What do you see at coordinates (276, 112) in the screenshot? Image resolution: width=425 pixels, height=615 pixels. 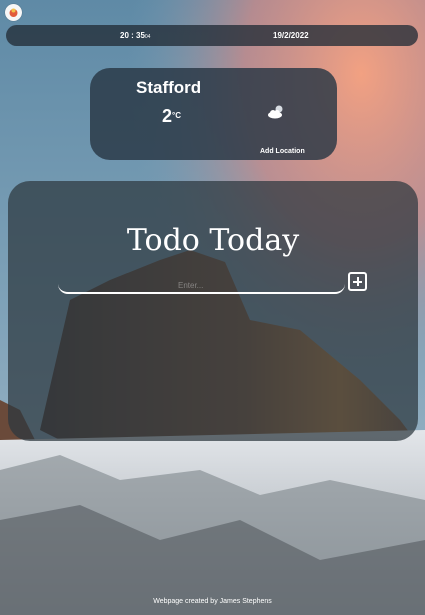 I see `cloud-moon-icon` at bounding box center [276, 112].